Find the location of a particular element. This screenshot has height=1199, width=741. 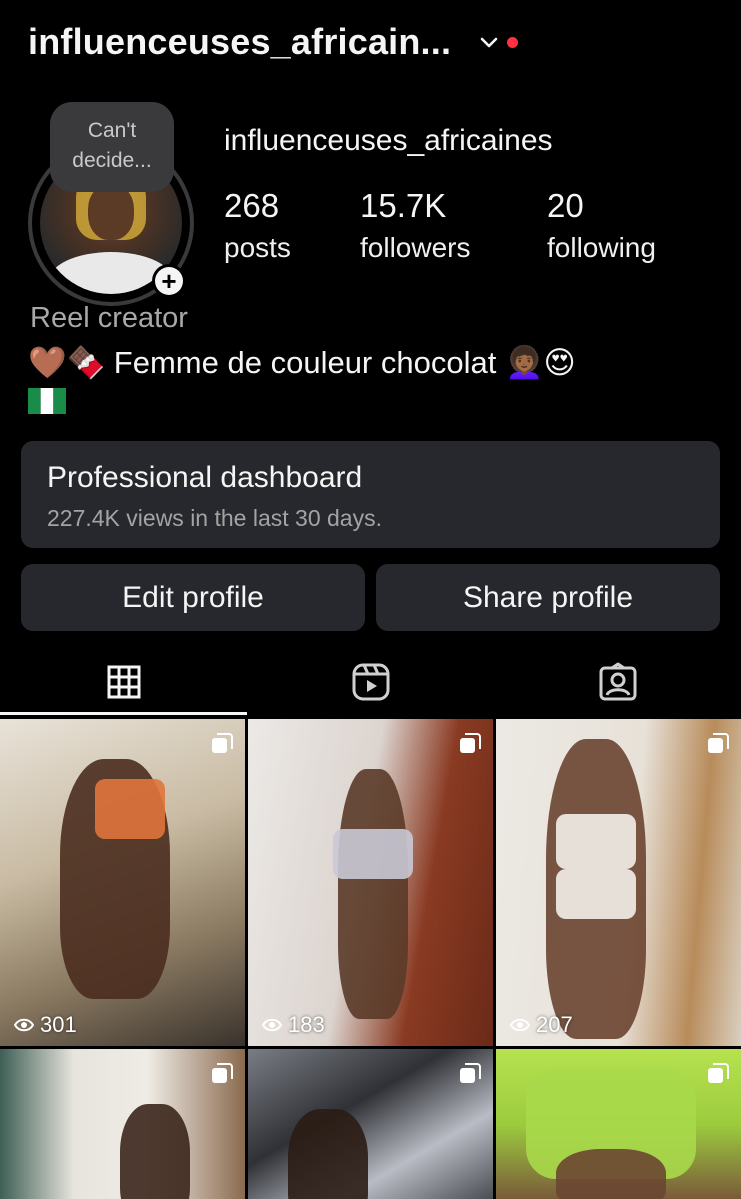

dashboard-subtitle: 227.4K views in the last 30 days. is located at coordinates (214, 518).